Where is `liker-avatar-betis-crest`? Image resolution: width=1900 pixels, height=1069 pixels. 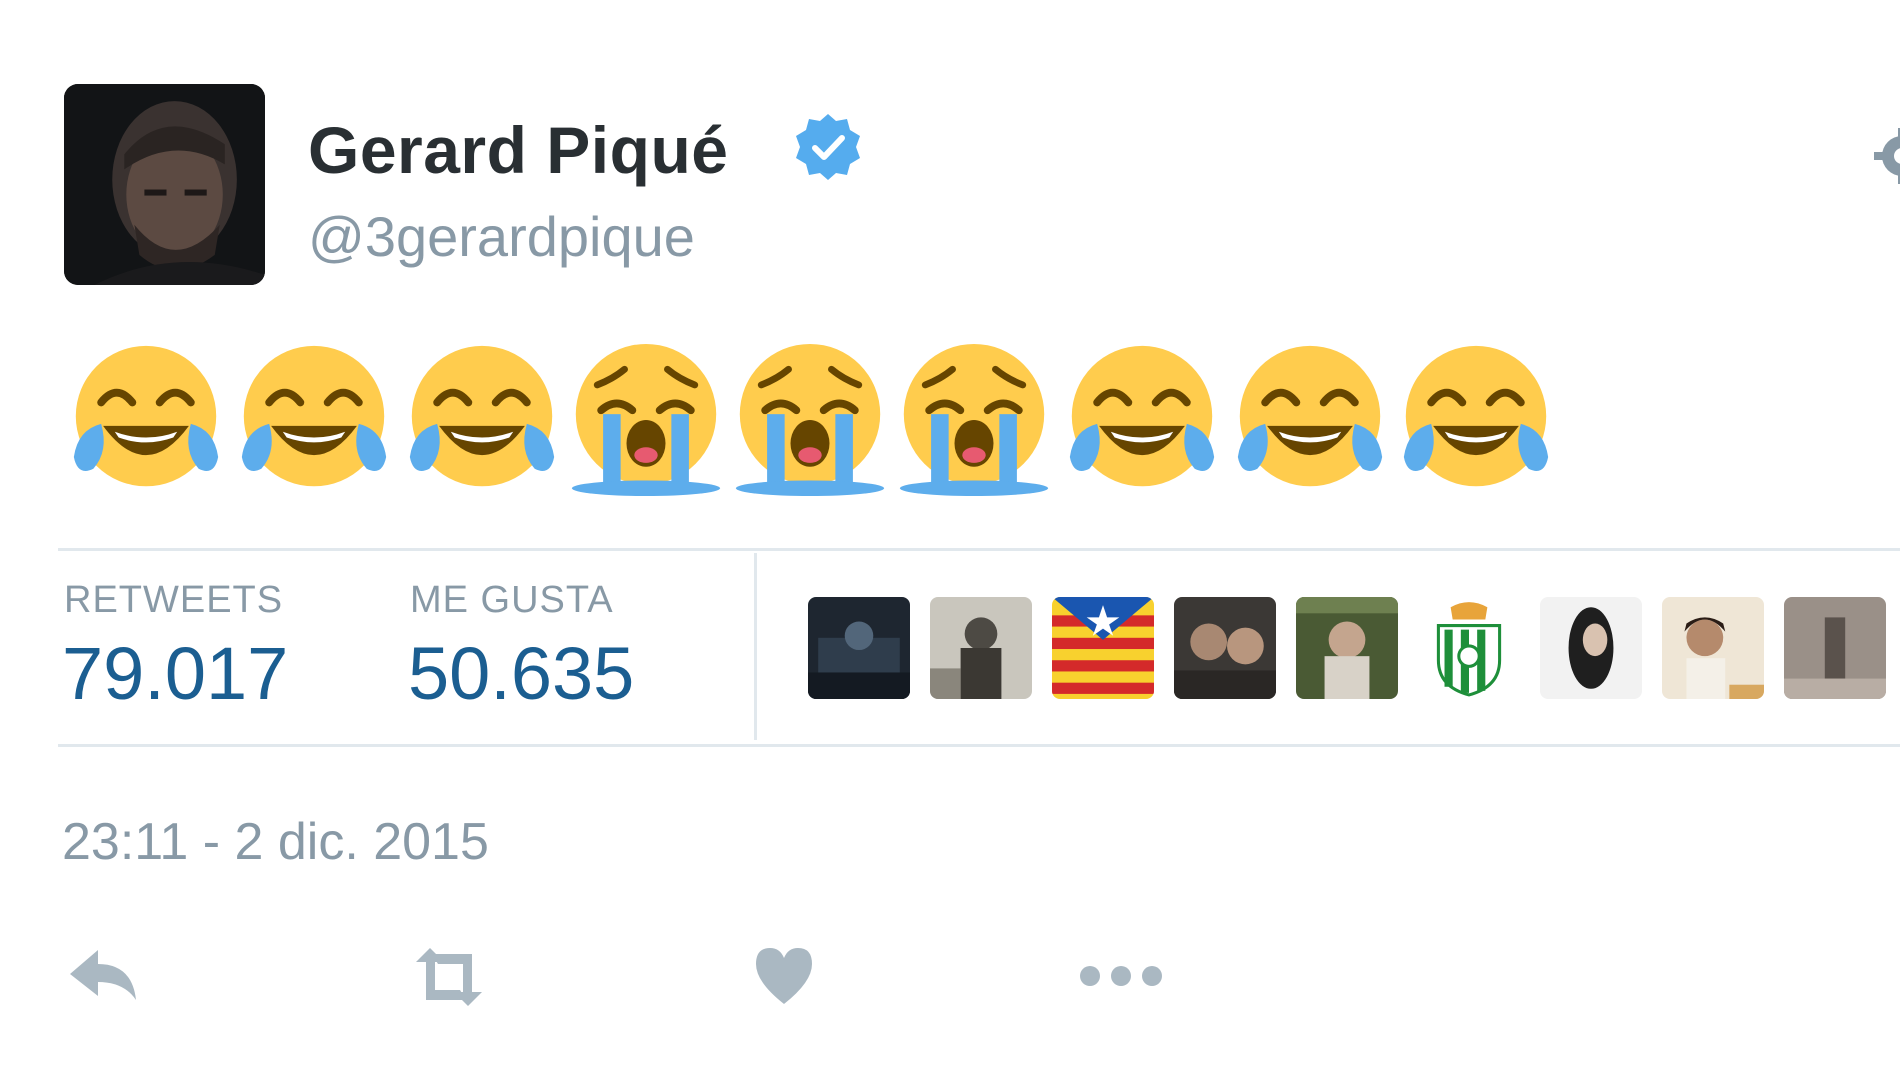
liker-avatar-betis-crest is located at coordinates (1469, 648).